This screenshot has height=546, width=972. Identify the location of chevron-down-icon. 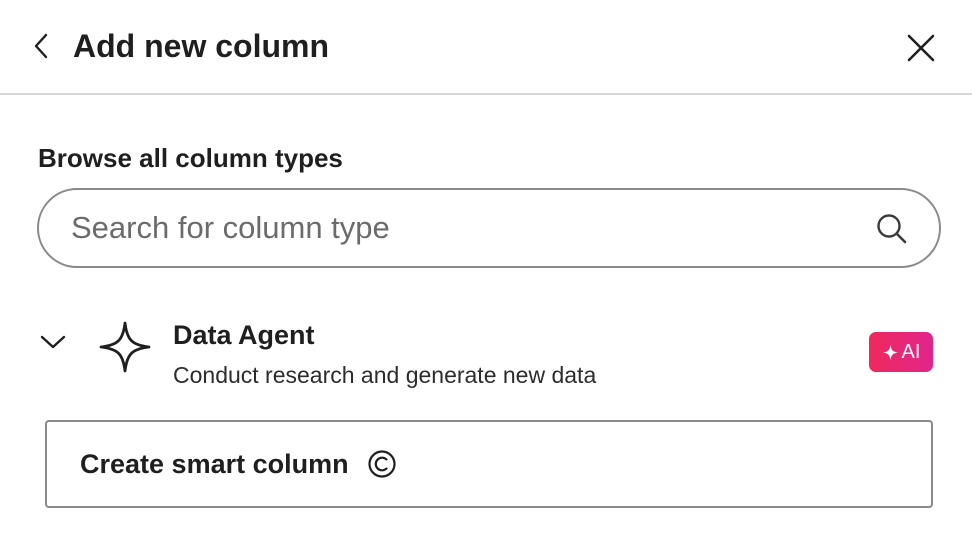
(53, 342).